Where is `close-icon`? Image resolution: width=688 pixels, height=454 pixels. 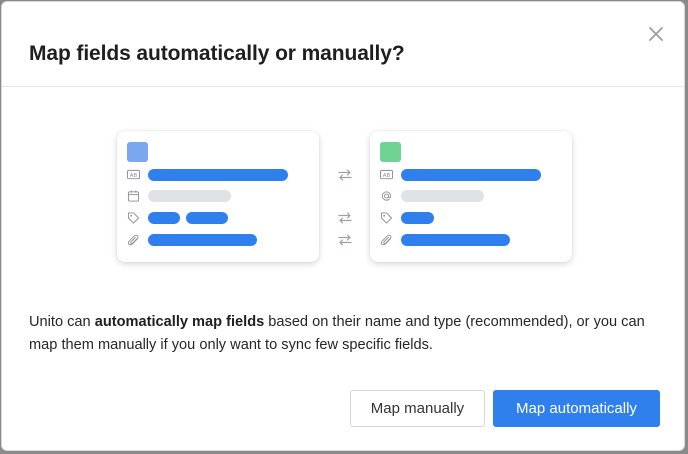
close-icon is located at coordinates (656, 34).